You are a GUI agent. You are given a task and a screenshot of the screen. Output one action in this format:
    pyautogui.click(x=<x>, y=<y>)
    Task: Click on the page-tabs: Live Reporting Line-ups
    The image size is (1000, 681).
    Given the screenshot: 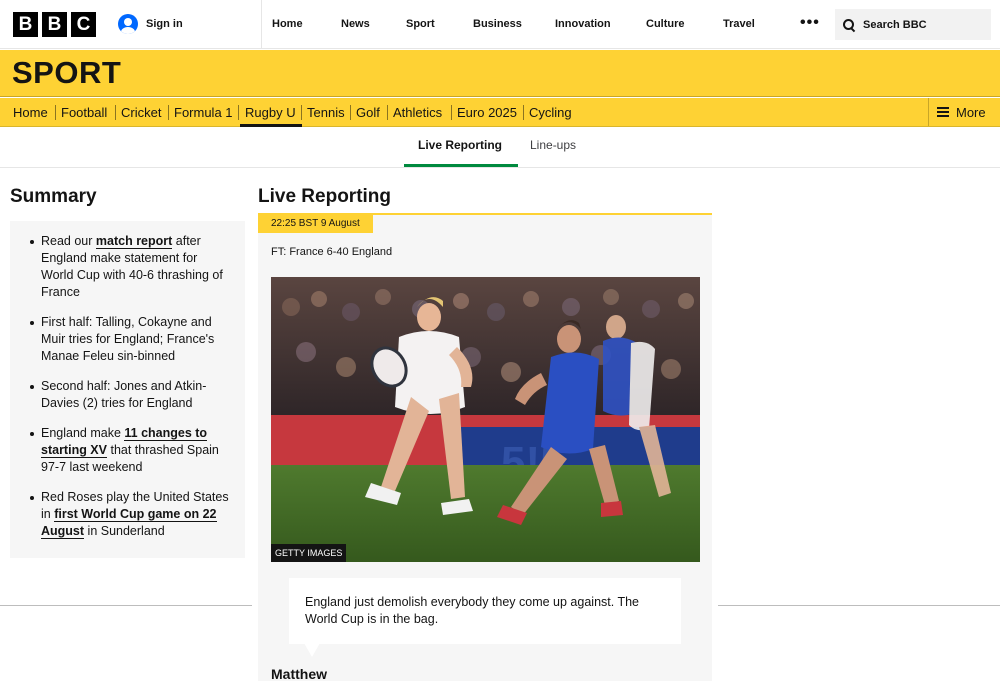 What is the action you would take?
    pyautogui.click(x=500, y=148)
    